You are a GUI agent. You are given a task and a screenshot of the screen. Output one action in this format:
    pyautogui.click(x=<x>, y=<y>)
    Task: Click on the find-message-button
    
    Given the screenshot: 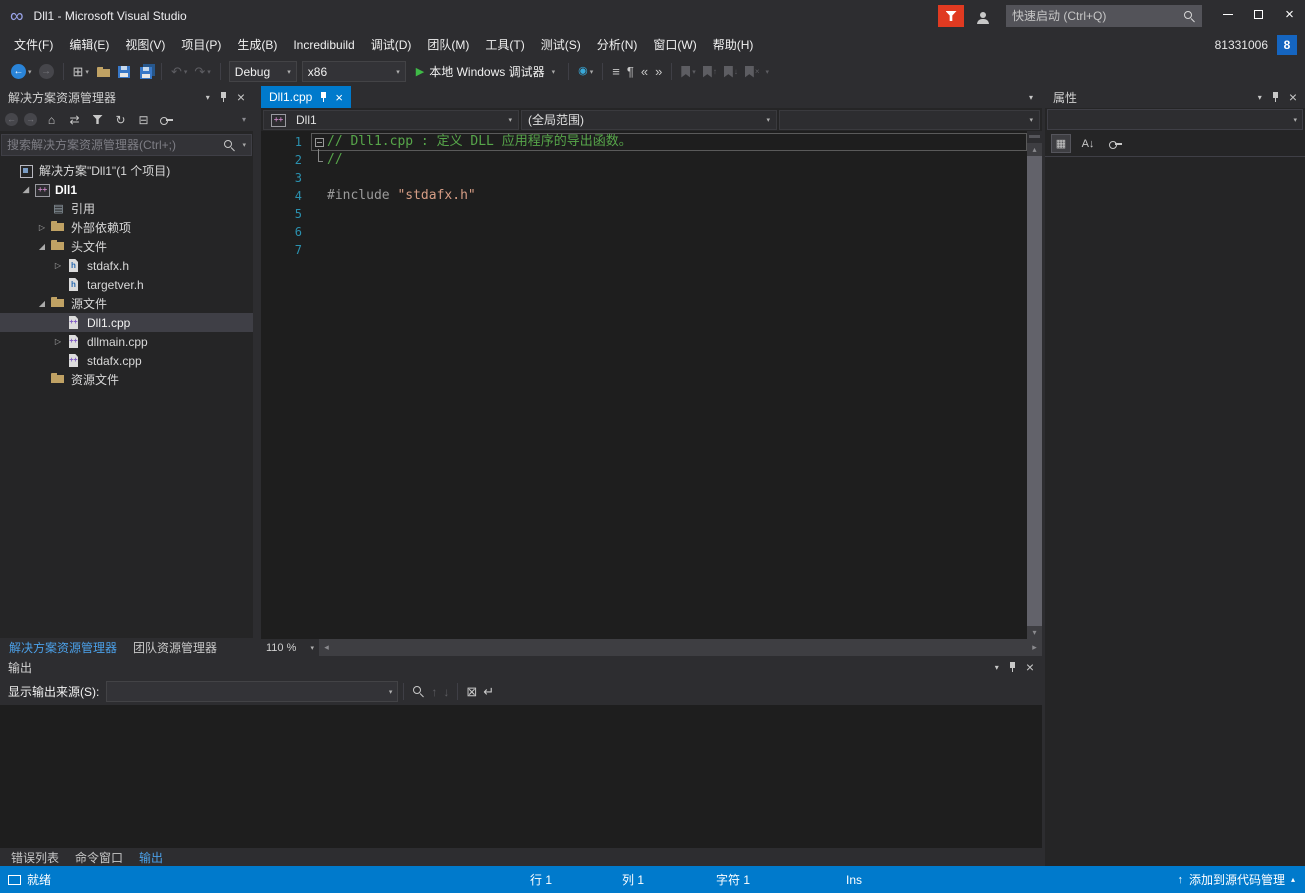 What is the action you would take?
    pyautogui.click(x=418, y=692)
    